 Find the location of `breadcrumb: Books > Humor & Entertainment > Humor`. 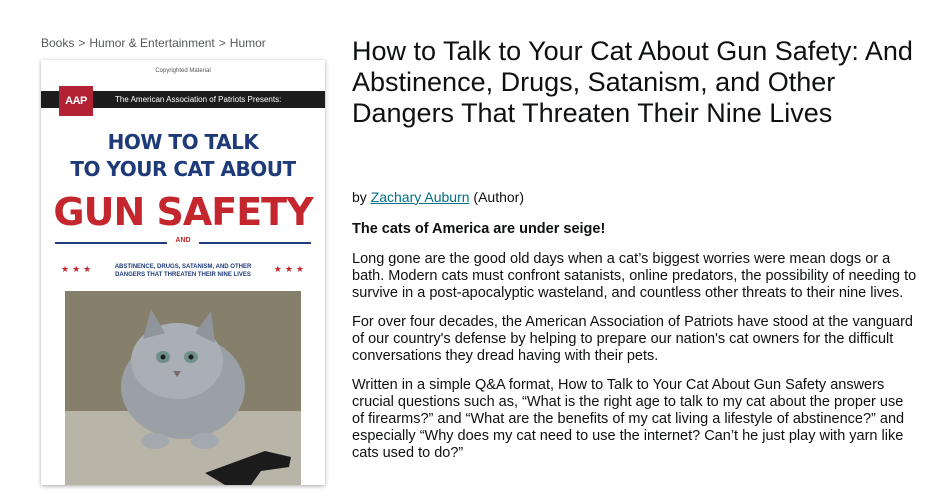

breadcrumb: Books > Humor & Entertainment > Humor is located at coordinates (153, 43).